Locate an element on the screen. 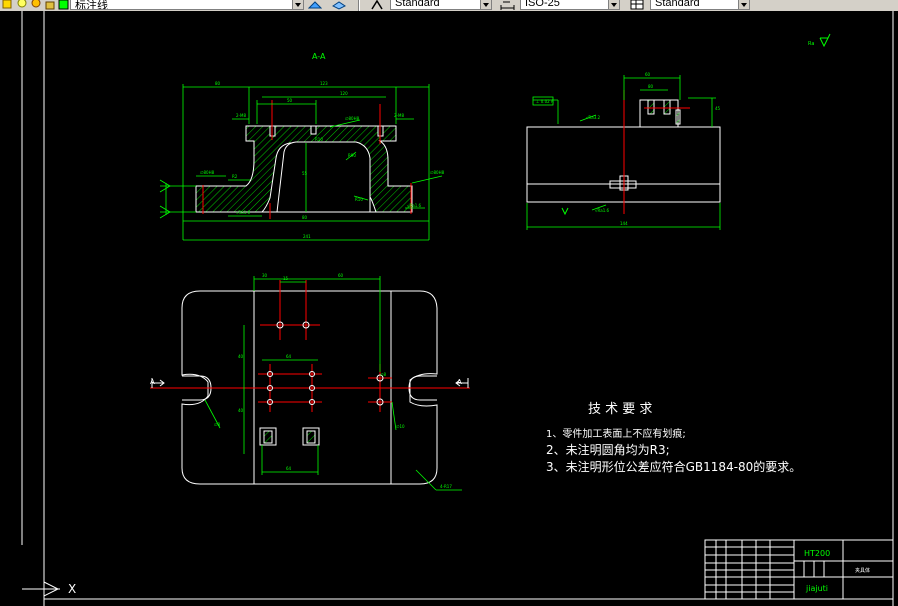  text-style-arrow-icon is located at coordinates (485, 4).